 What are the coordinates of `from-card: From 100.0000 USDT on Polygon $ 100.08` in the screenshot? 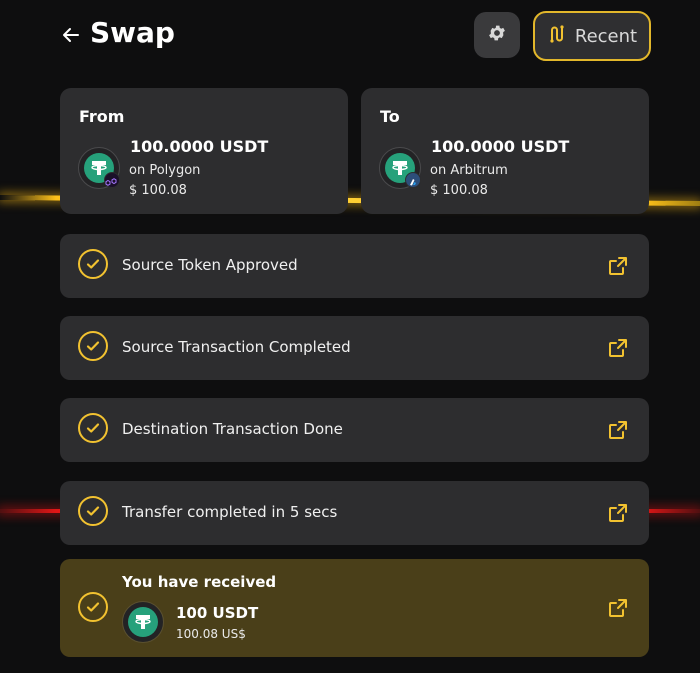 It's located at (204, 151).